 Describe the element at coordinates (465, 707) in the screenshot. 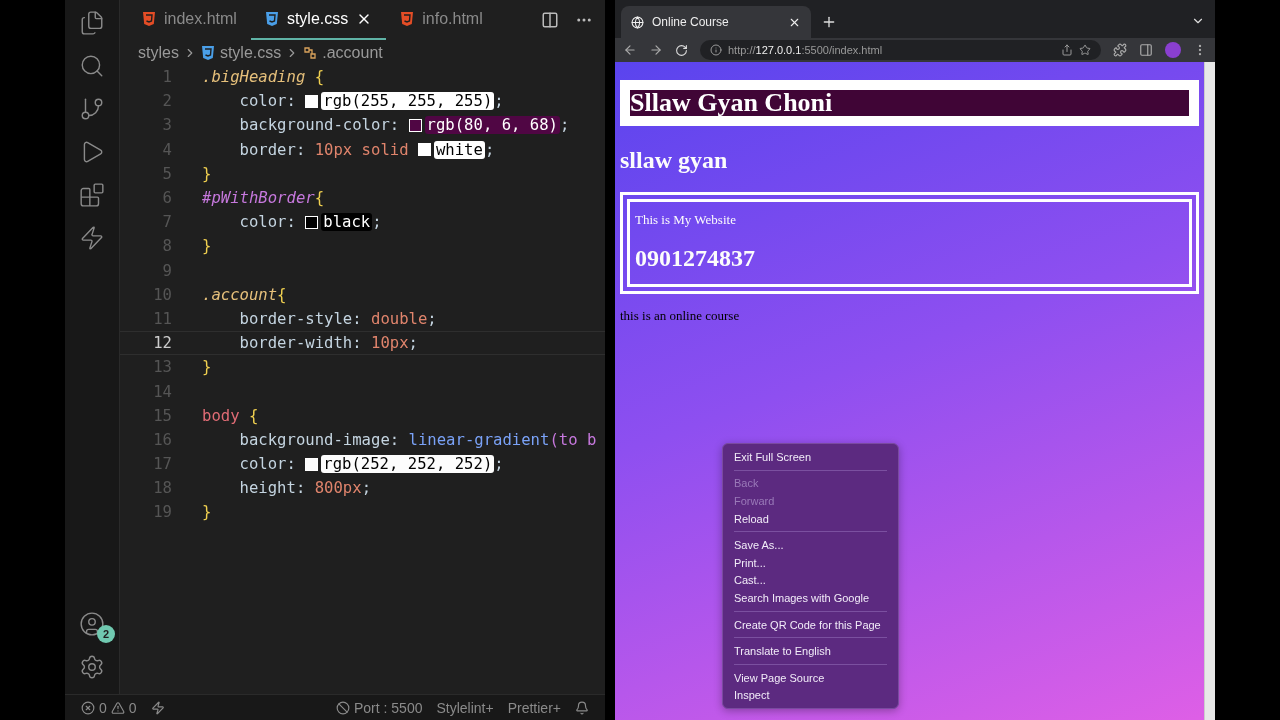

I see `stylelint-status: Stylelint+` at that location.